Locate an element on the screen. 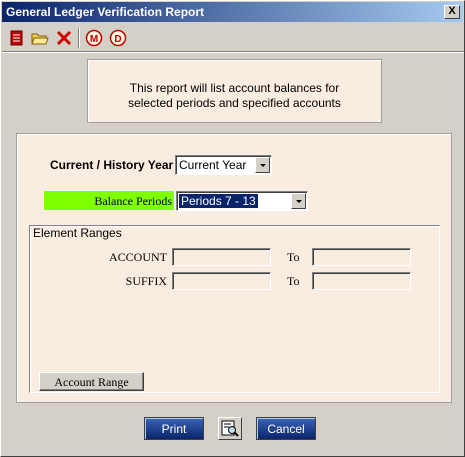 This screenshot has width=465, height=457. account-from-input is located at coordinates (221, 257).